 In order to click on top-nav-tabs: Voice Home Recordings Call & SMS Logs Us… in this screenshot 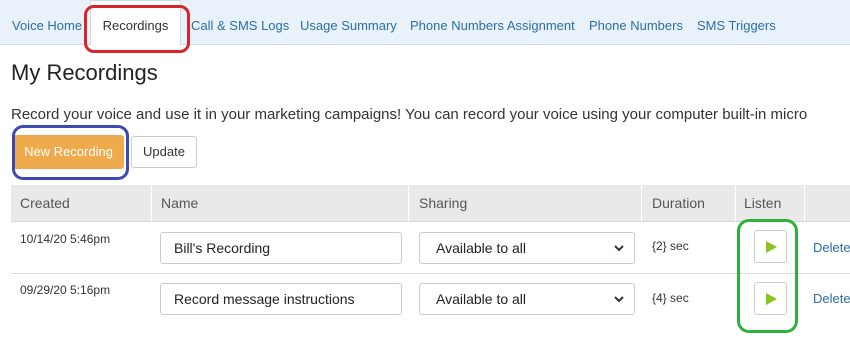, I will do `click(425, 23)`.